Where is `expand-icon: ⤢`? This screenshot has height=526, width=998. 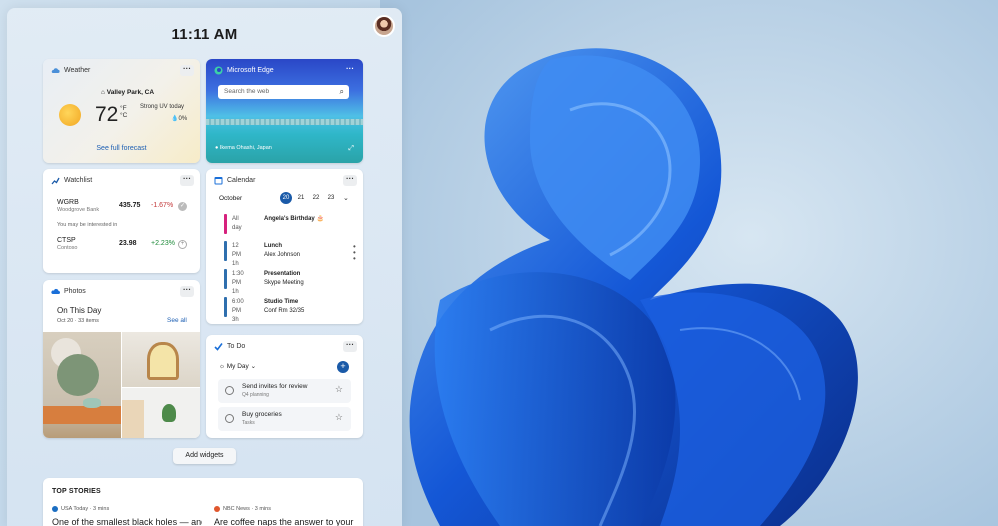 expand-icon: ⤢ is located at coordinates (351, 149).